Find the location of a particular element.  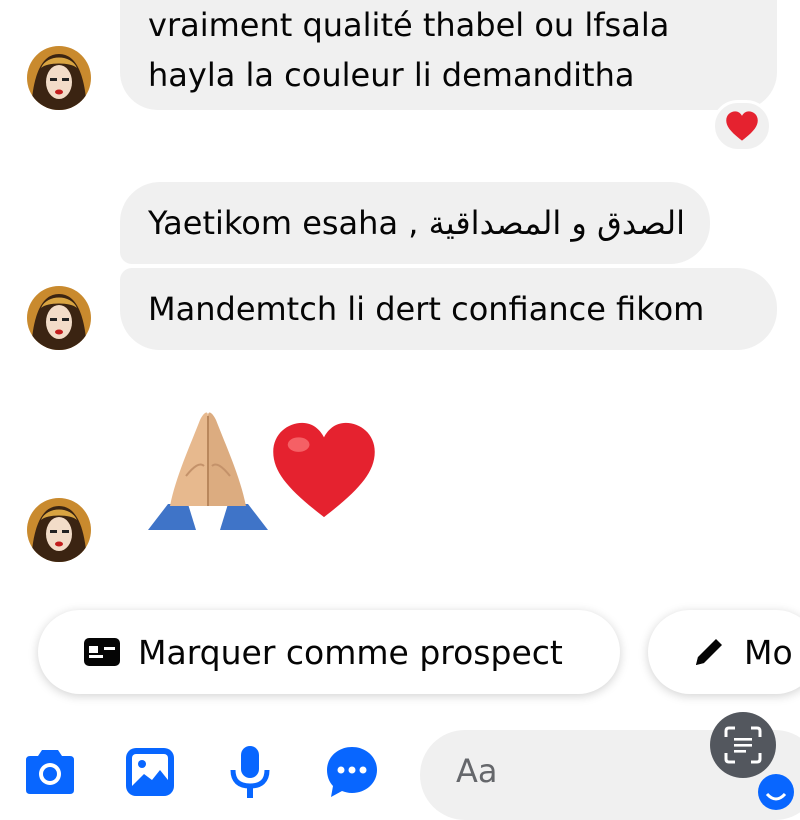

chip-label: Marquer comme prospect is located at coordinates (350, 652).